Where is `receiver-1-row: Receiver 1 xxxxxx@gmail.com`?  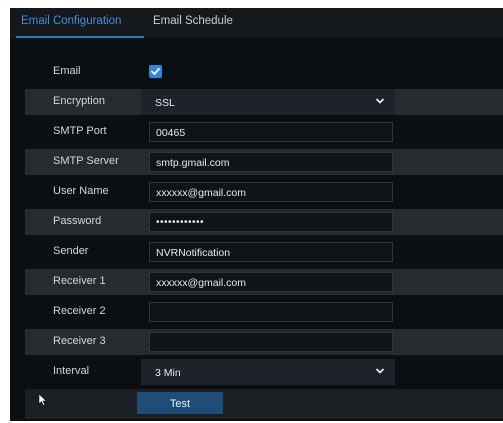
receiver-1-row: Receiver 1 xxxxxx@gmail.com is located at coordinates (264, 282).